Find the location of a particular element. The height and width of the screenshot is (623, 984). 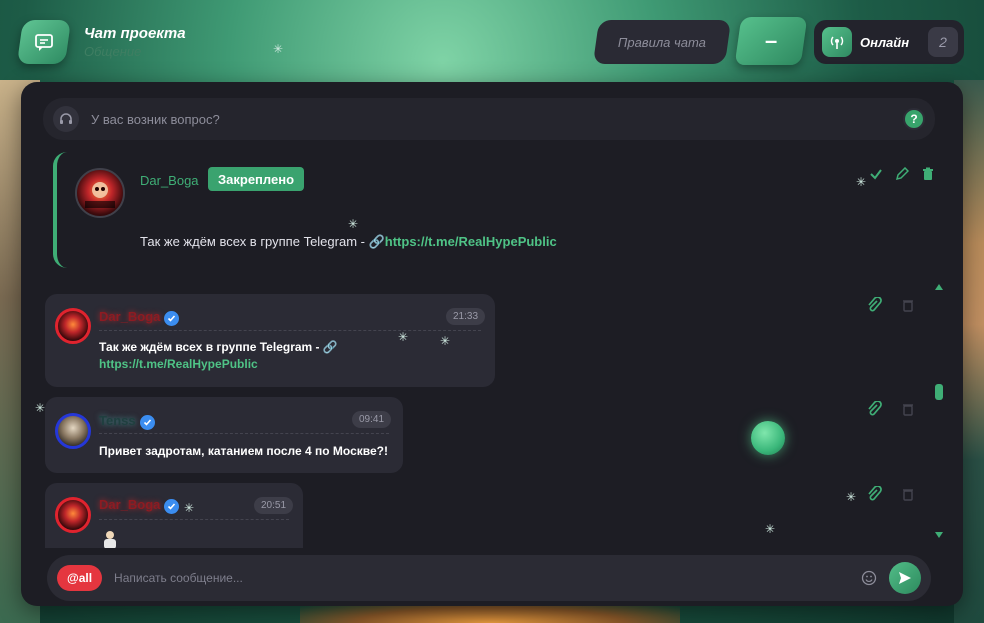

pinned-text-body: Так же ждём всех в группе Telegram - is located at coordinates (254, 241).